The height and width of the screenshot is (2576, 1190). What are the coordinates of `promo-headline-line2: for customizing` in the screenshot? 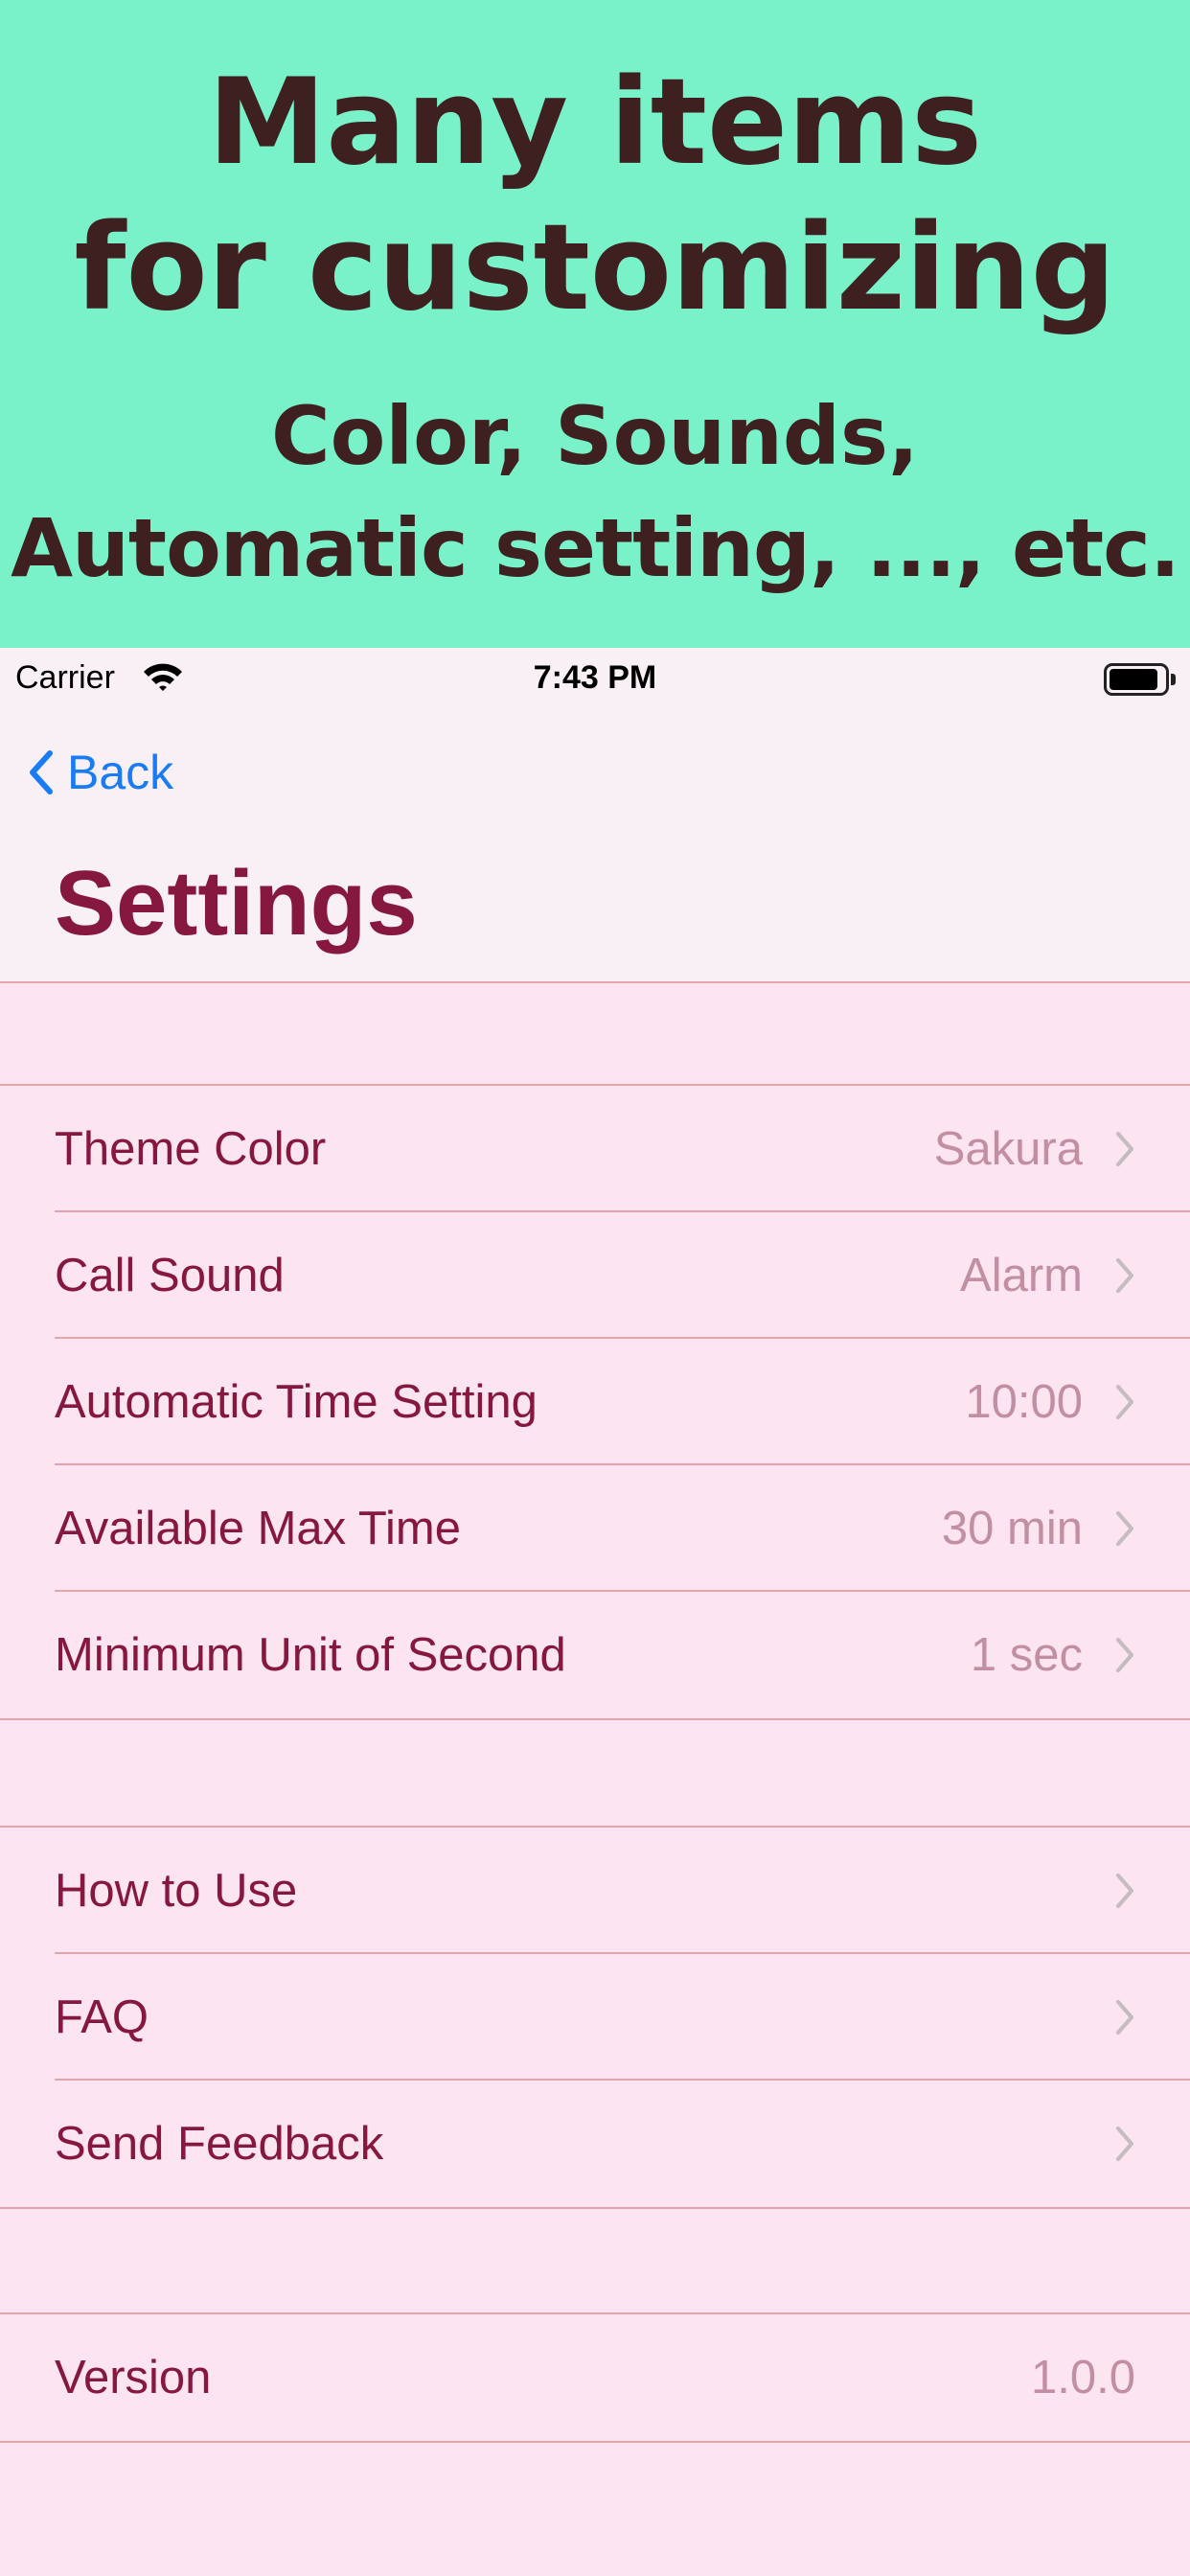 It's located at (595, 268).